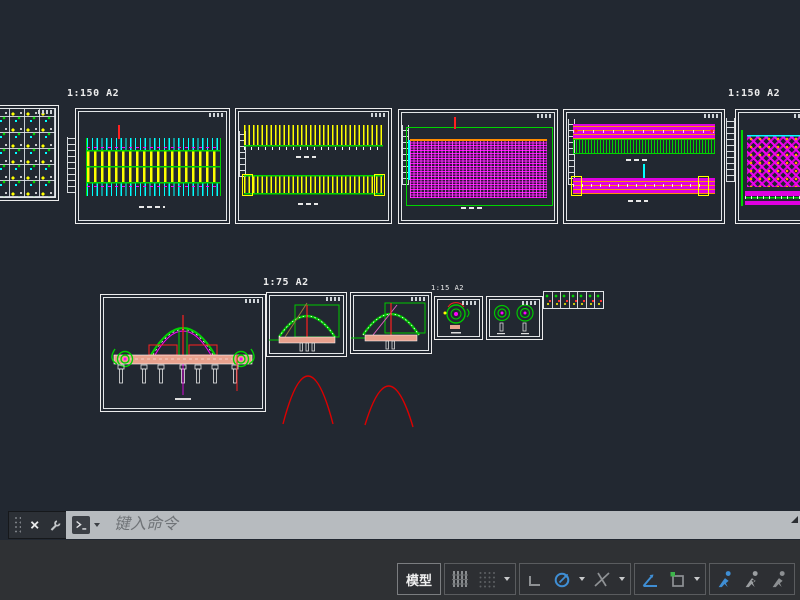  I want to click on sheet-detail-grid-partial, so click(29, 153).